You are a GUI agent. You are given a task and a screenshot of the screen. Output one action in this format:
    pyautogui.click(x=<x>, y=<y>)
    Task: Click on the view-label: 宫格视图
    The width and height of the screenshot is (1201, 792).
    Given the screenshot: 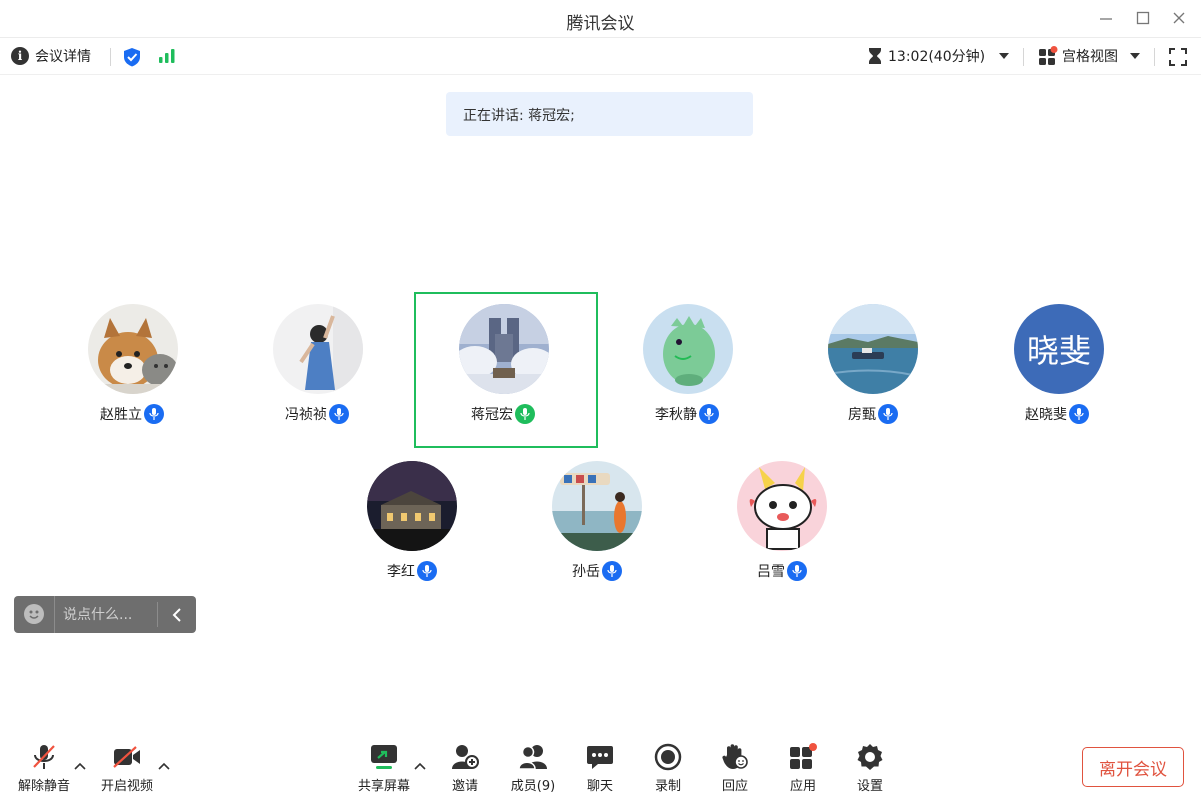 What is the action you would take?
    pyautogui.click(x=1090, y=57)
    